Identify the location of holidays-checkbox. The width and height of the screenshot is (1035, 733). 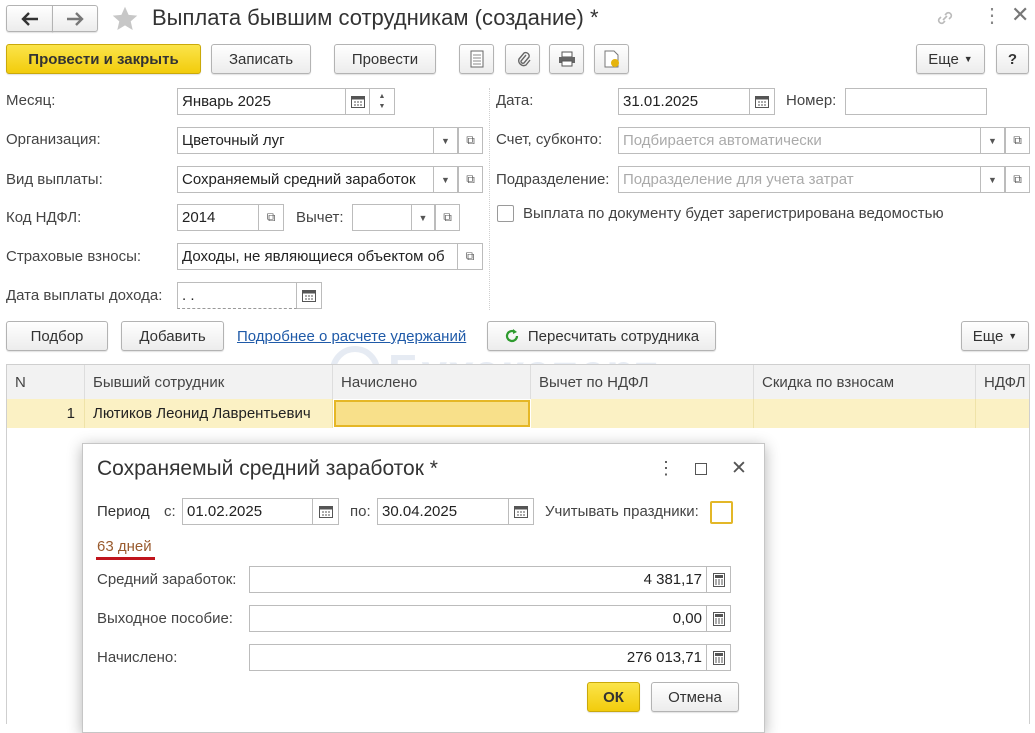
(721, 512).